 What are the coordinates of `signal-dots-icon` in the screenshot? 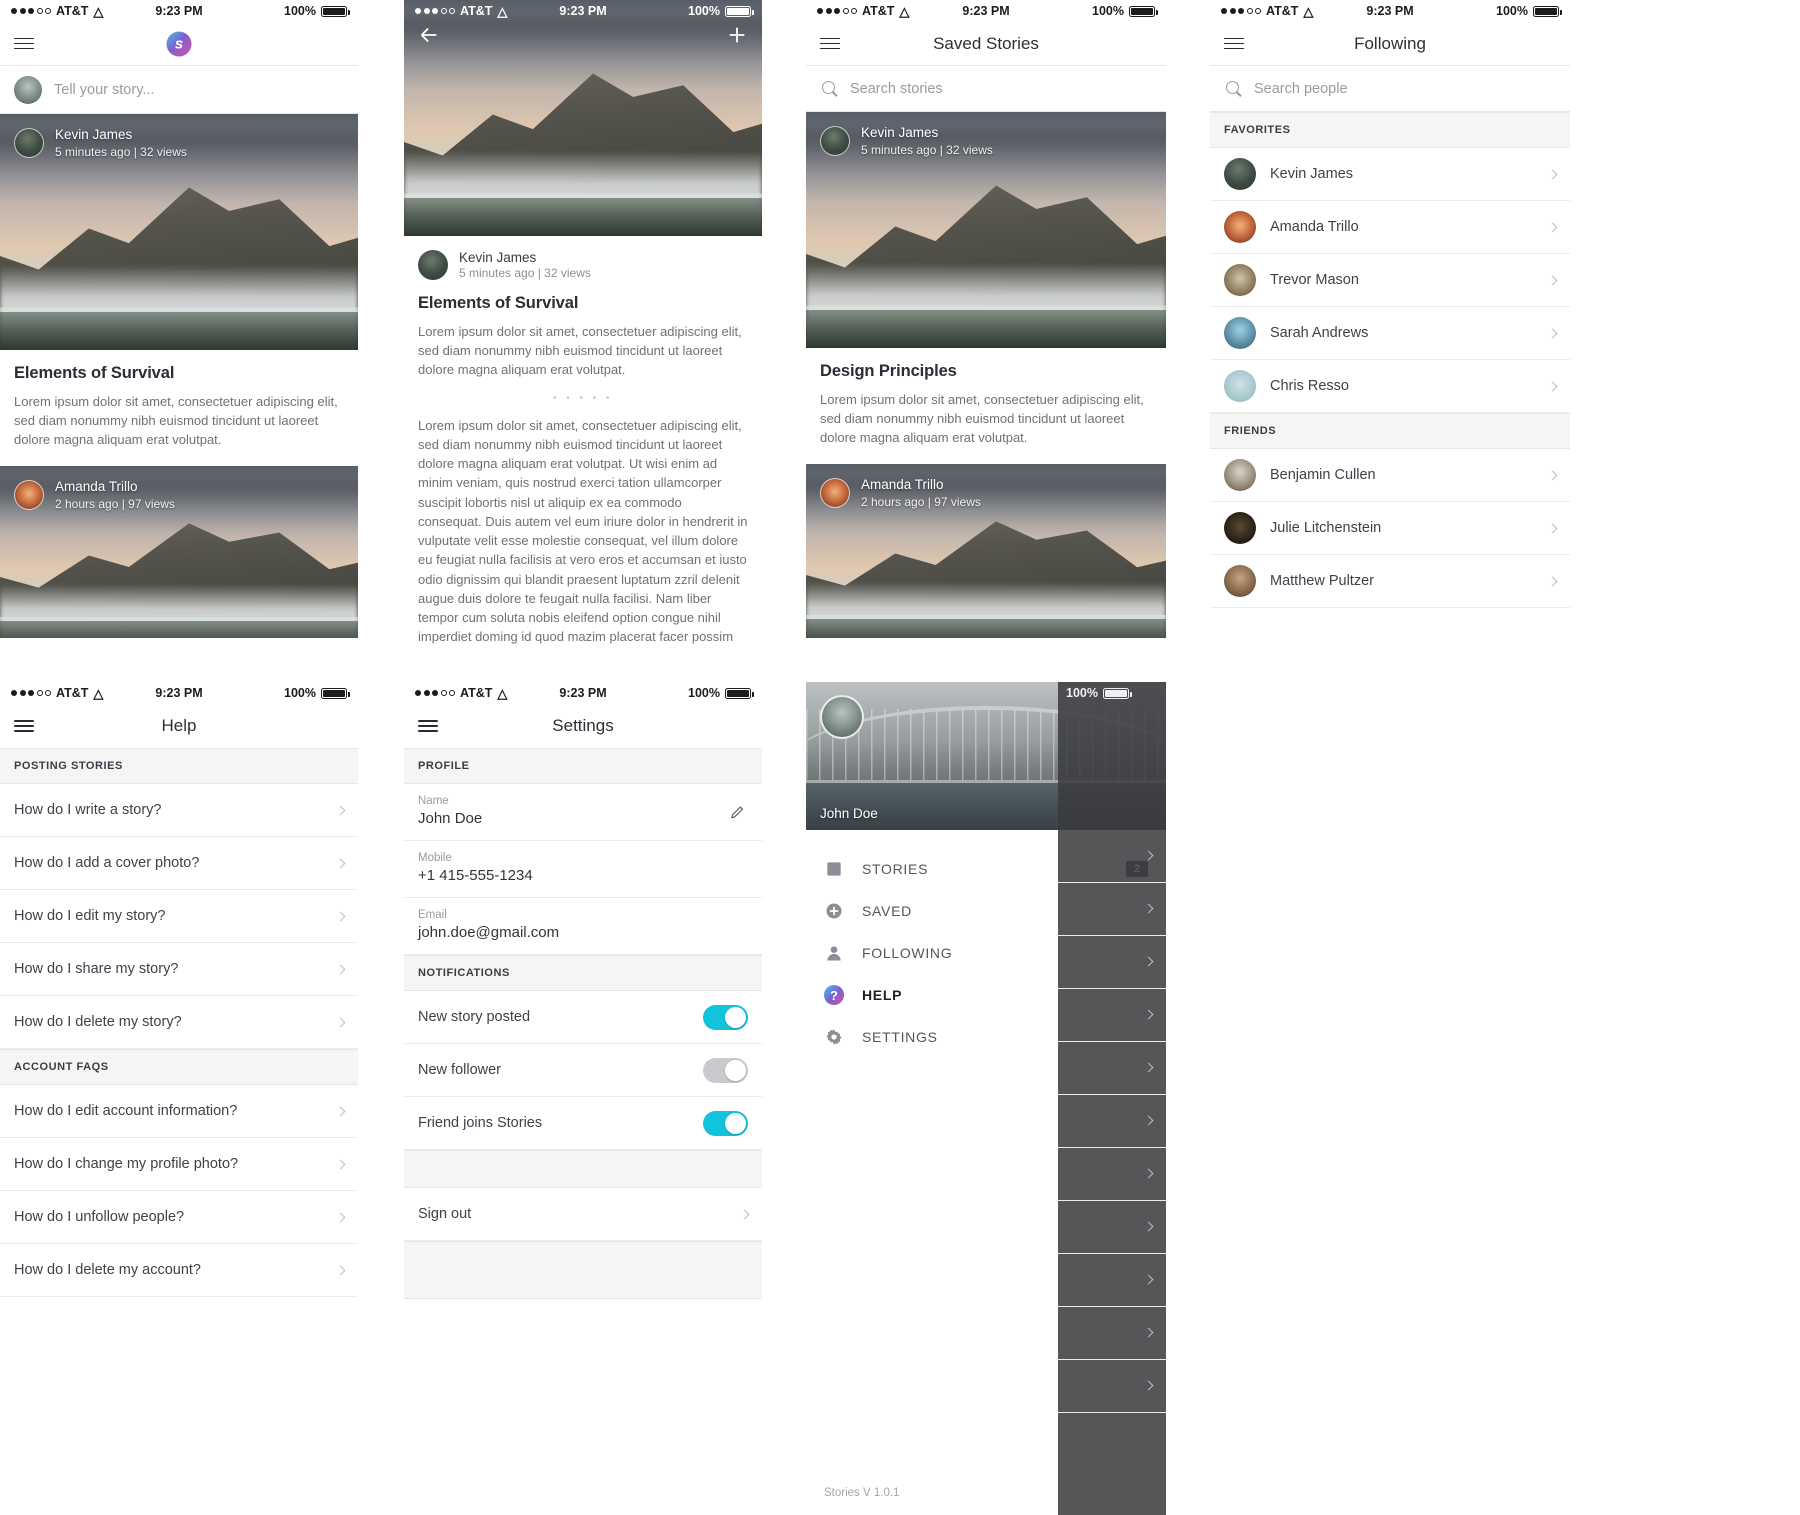 It's located at (31, 693).